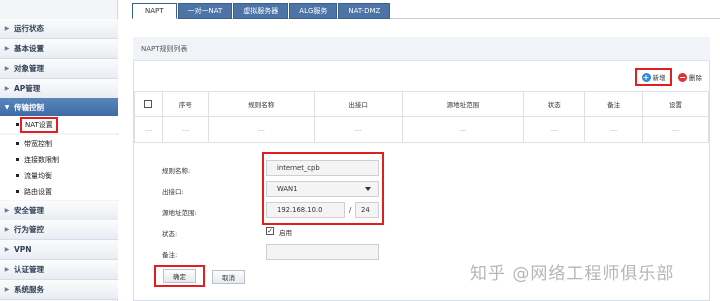 The height and width of the screenshot is (301, 720). What do you see at coordinates (59, 89) in the screenshot?
I see `sidebar-item-ap-management: ▶ AP管理` at bounding box center [59, 89].